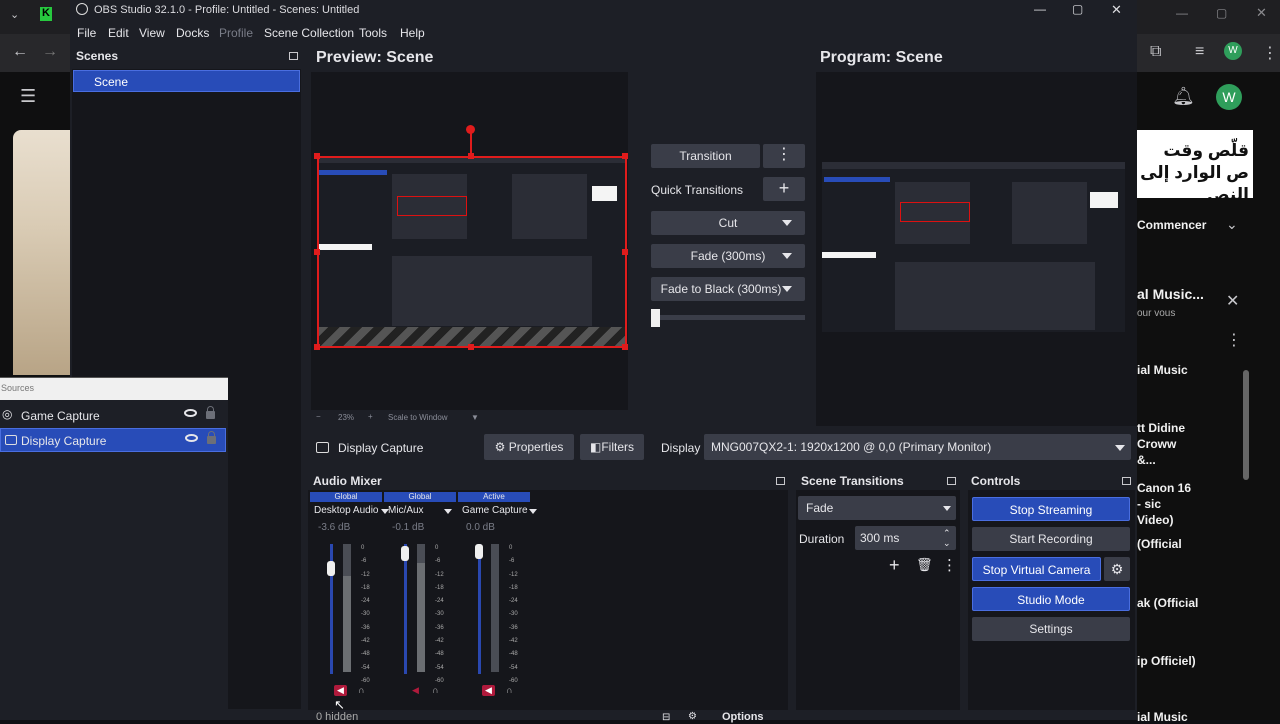 This screenshot has height=724, width=1280. Describe the element at coordinates (905, 538) in the screenshot. I see `duration-spinbox: 300 ms ⌃ ⌄` at that location.